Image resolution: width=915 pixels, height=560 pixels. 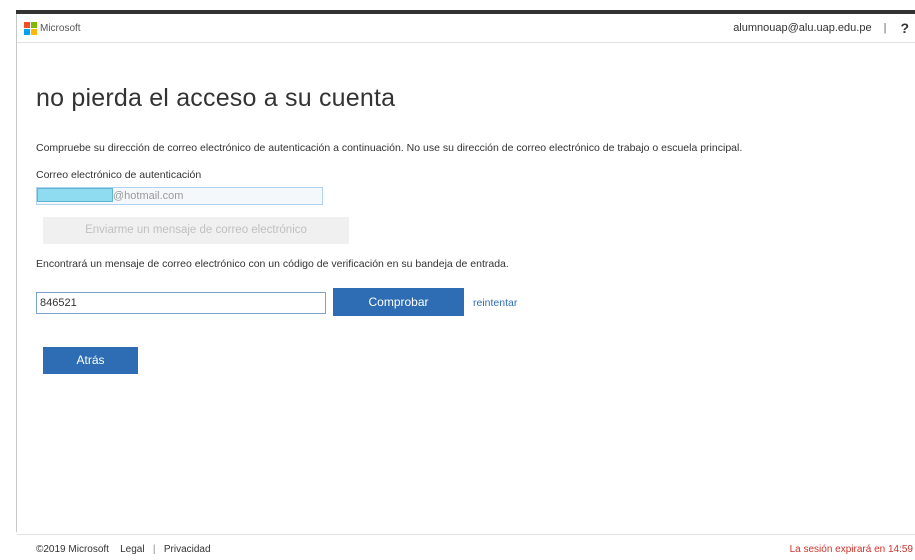 I want to click on left-border, so click(x=16, y=273).